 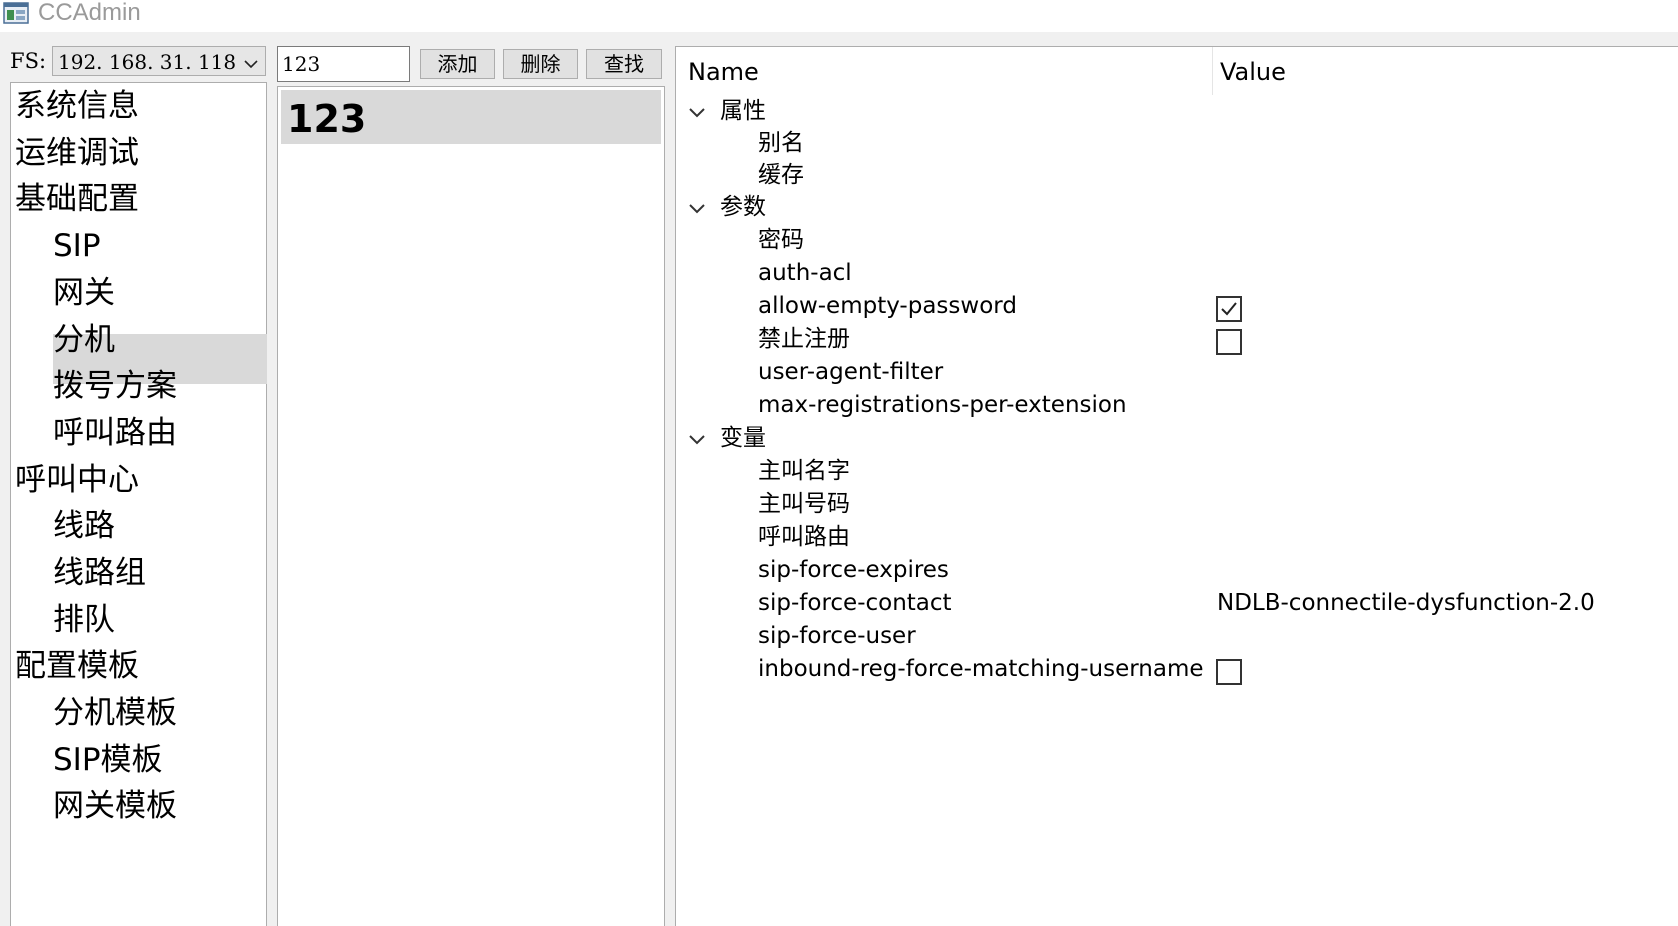 I want to click on allow-empty-password-checkbox, so click(x=1229, y=309).